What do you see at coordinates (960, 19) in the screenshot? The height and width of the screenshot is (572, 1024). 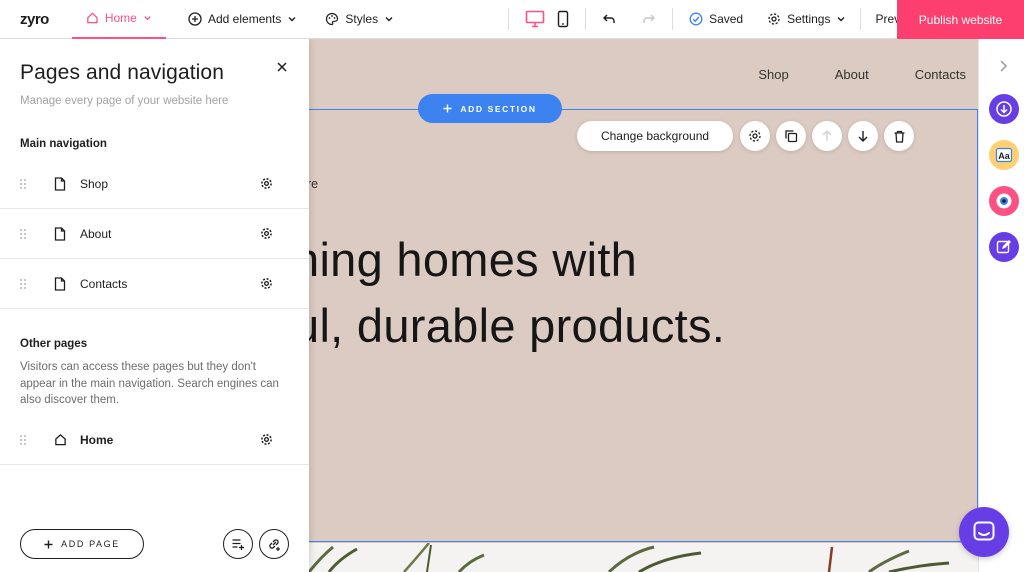 I see `publish-website-button: Publish website` at bounding box center [960, 19].